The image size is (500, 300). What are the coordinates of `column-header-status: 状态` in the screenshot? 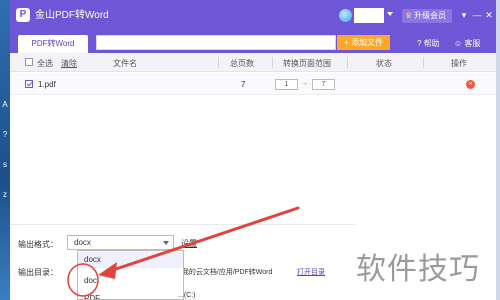 It's located at (384, 63).